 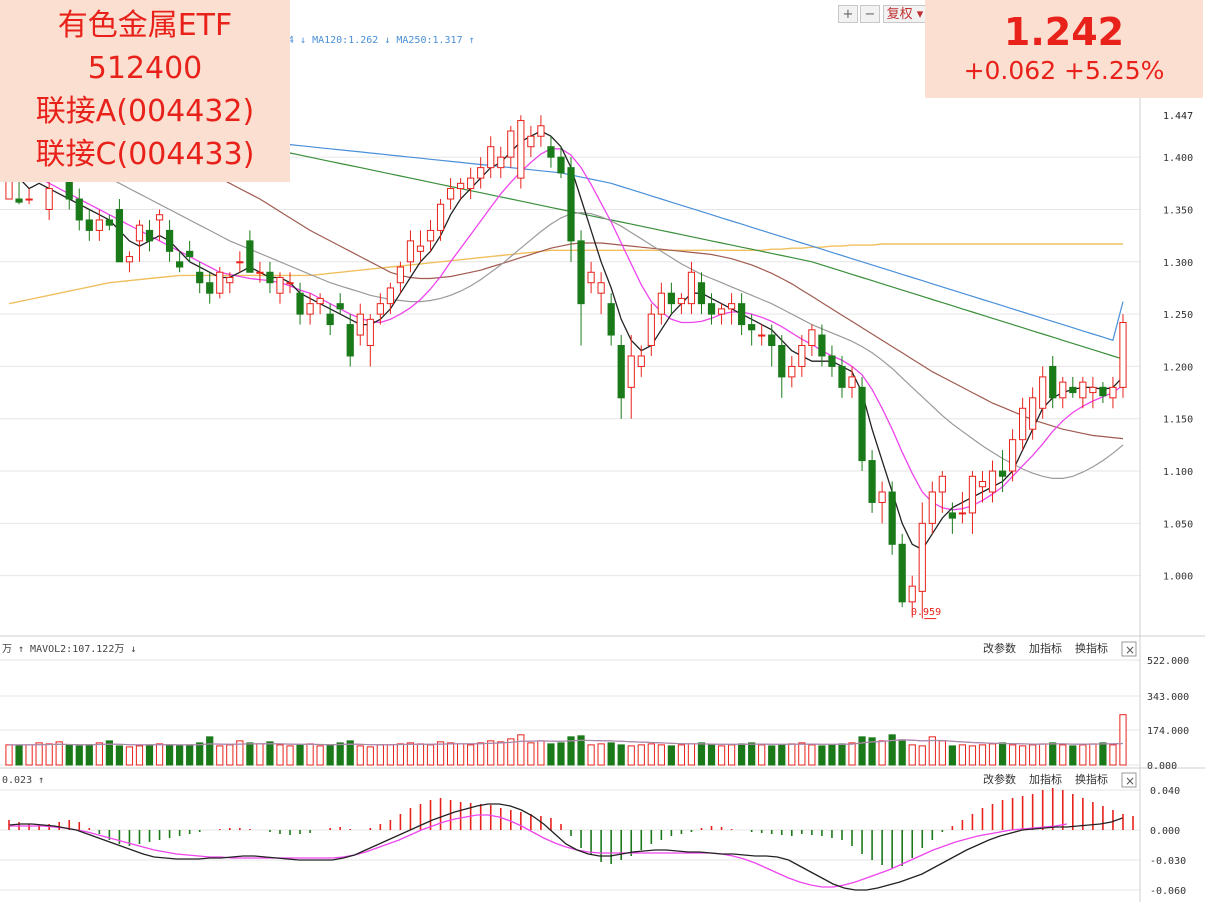 I want to click on vol-btn-switch: 换指标, so click(x=1091, y=648).